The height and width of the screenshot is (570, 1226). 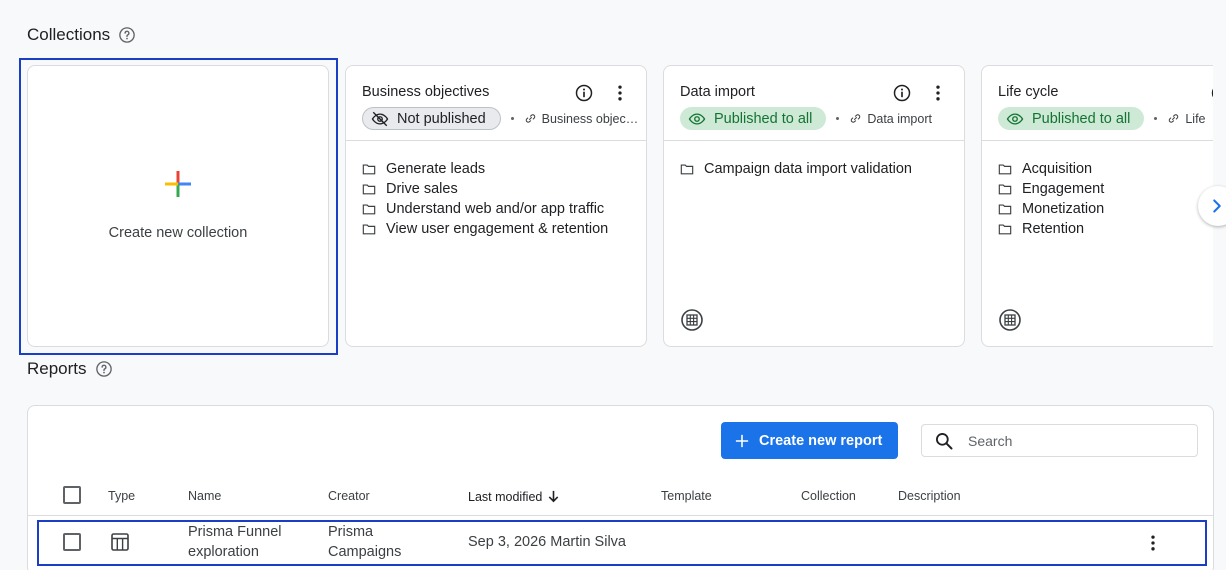 I want to click on report-creator: Prisma Campaigns, so click(x=364, y=542).